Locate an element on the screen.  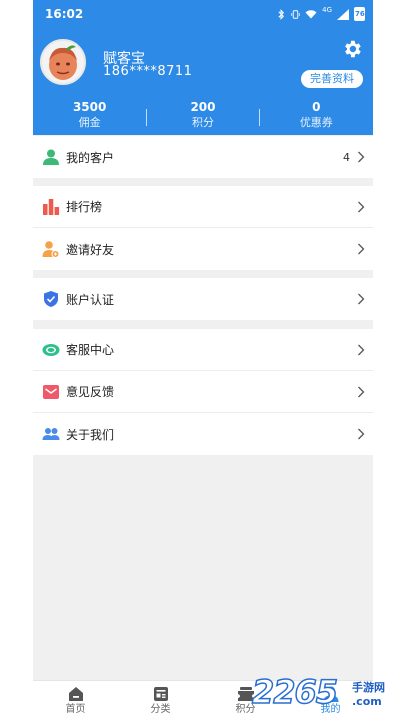
user-icon is located at coordinates (51, 157).